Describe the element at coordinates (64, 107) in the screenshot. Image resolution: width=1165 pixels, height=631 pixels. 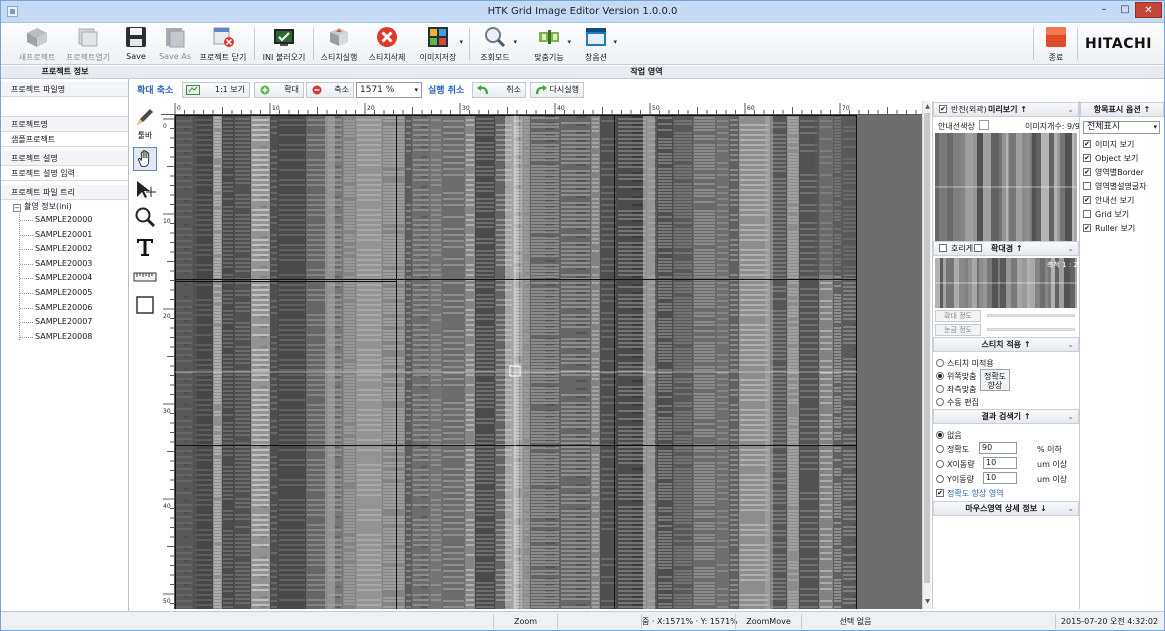
I see `project-file-value` at that location.